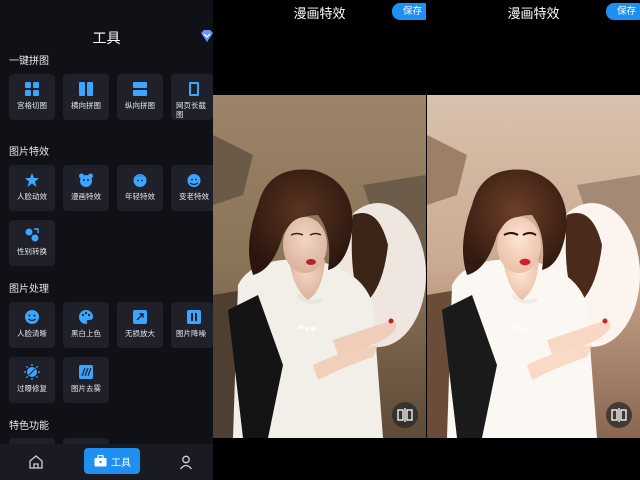 The image size is (640, 480). Describe the element at coordinates (140, 105) in the screenshot. I see `tool-label: 纵向拼图` at that location.